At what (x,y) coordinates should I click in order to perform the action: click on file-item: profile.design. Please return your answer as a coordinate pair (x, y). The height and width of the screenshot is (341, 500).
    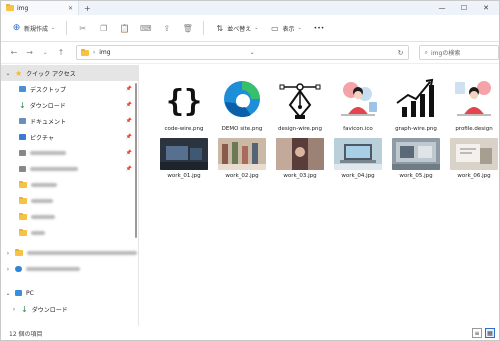
    Looking at the image, I should click on (472, 103).